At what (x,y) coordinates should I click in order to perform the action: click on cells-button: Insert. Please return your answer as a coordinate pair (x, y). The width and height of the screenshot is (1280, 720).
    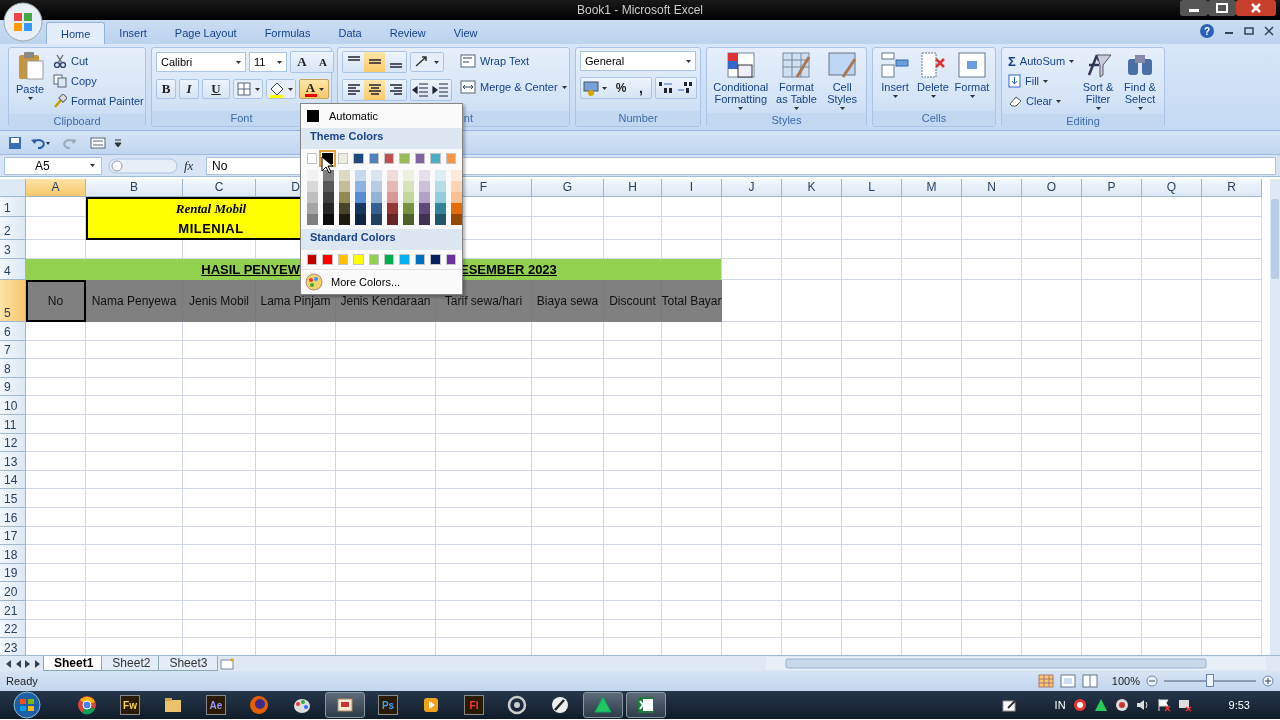
    Looking at the image, I should click on (895, 74).